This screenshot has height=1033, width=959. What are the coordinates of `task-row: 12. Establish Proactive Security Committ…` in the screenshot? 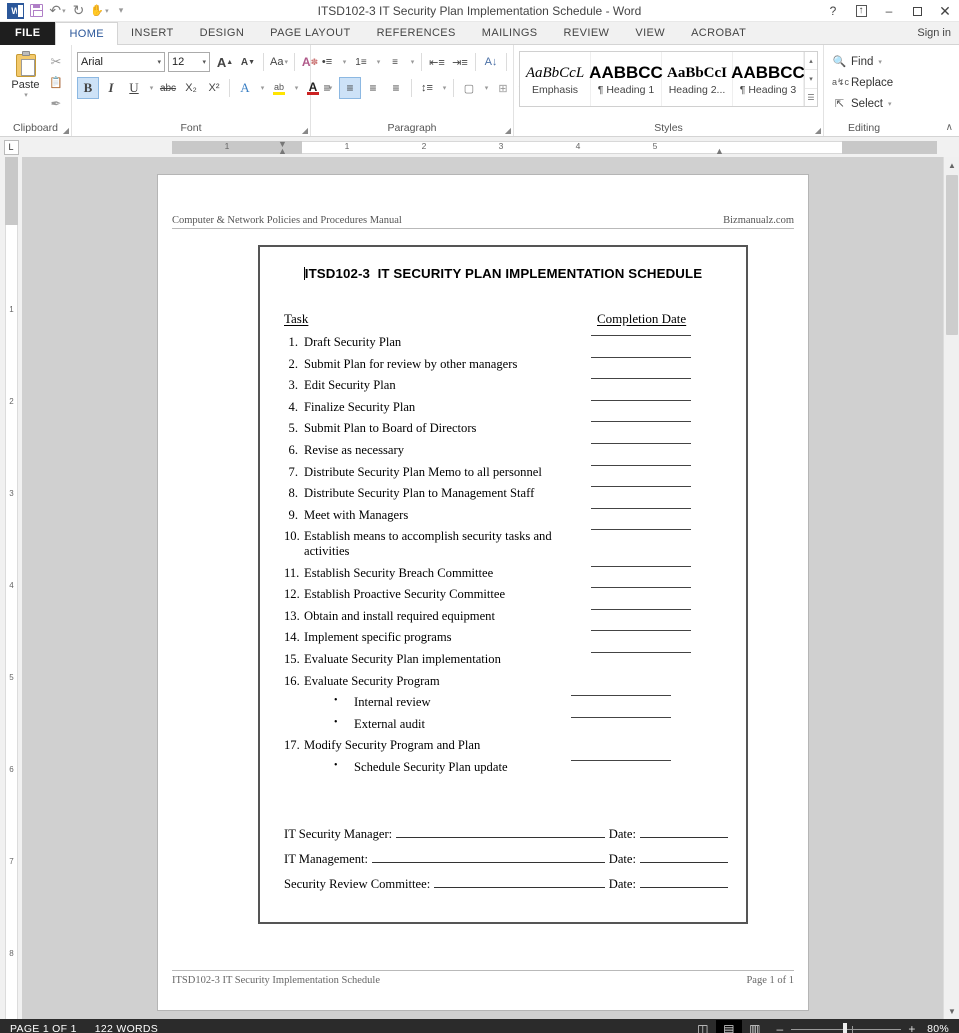 It's located at (503, 594).